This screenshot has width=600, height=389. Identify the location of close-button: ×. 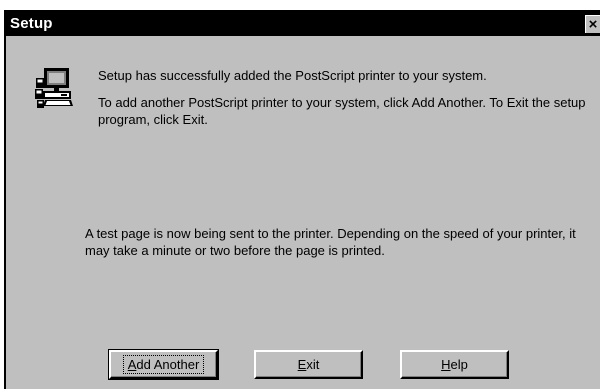
(592, 24).